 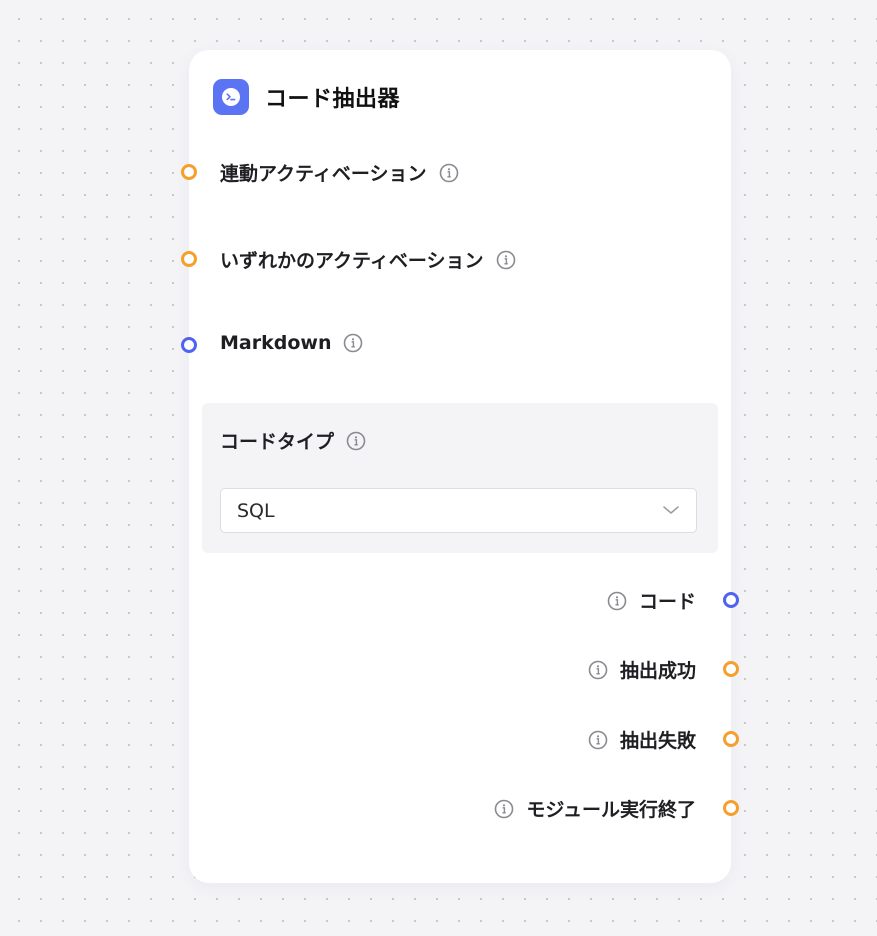 I want to click on input-label: いずれかのアクティベーション, so click(x=352, y=261).